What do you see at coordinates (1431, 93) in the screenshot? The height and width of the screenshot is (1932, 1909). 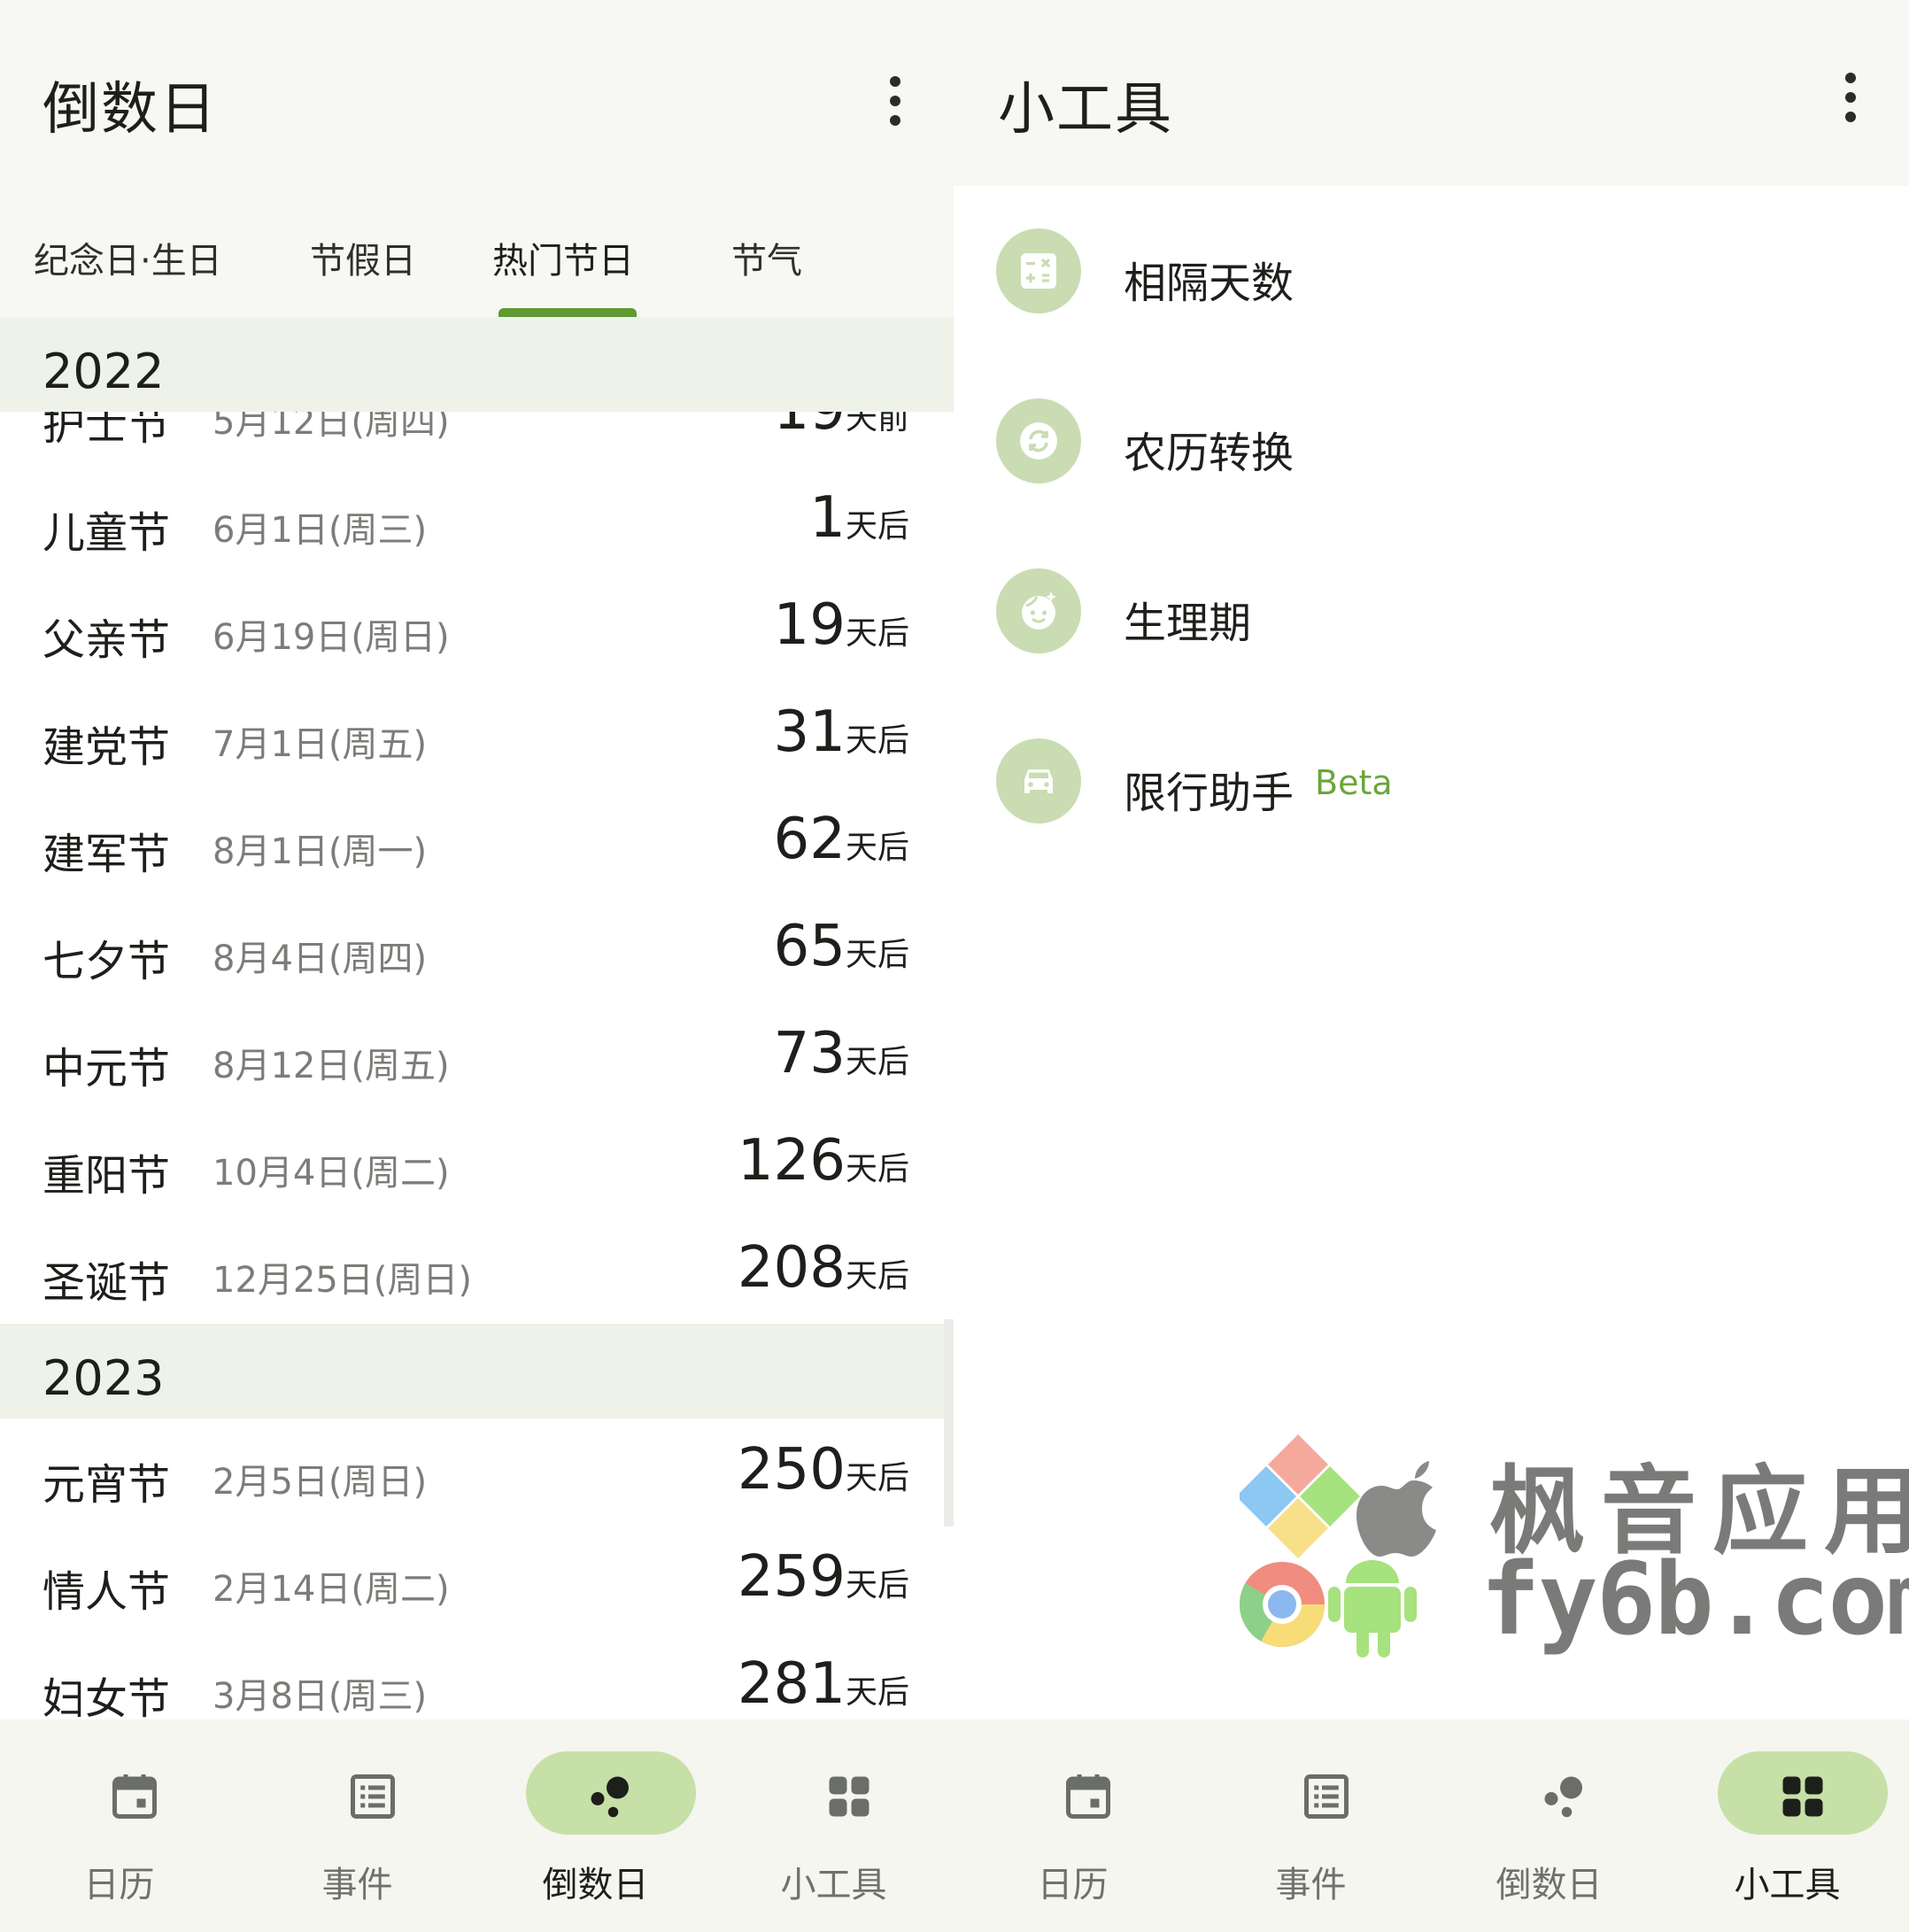 I see `top-app-bar: 小工具` at bounding box center [1431, 93].